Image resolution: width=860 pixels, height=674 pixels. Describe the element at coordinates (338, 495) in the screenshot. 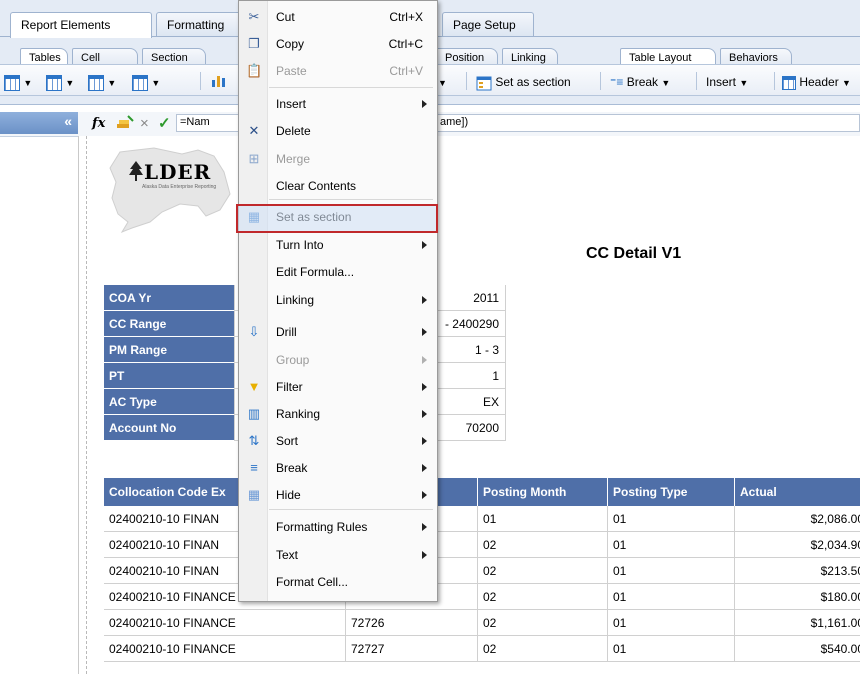

I see `menu-item-hide: ▦ Hide` at that location.